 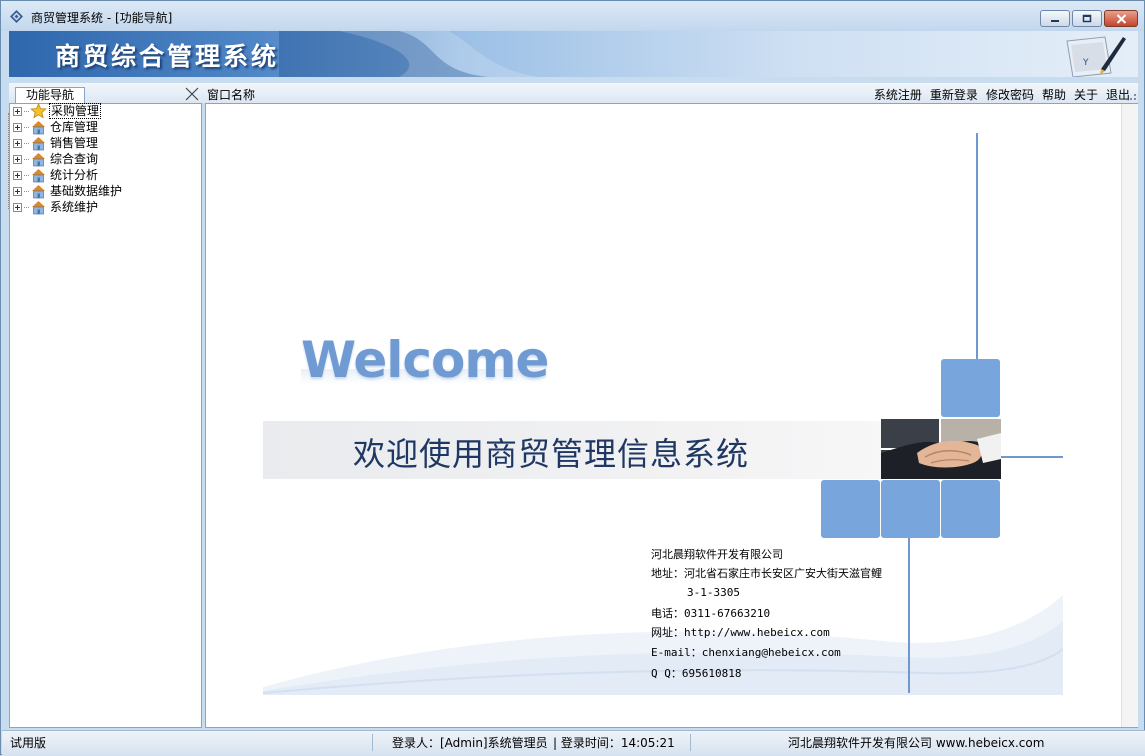 I want to click on menu-about: 关于, so click(x=1086, y=94).